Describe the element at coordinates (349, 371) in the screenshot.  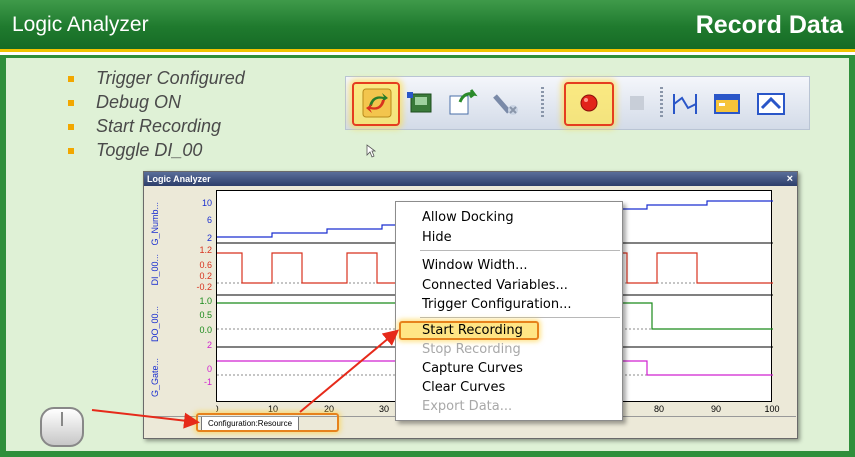
I see `arrow-to-start-recording` at that location.